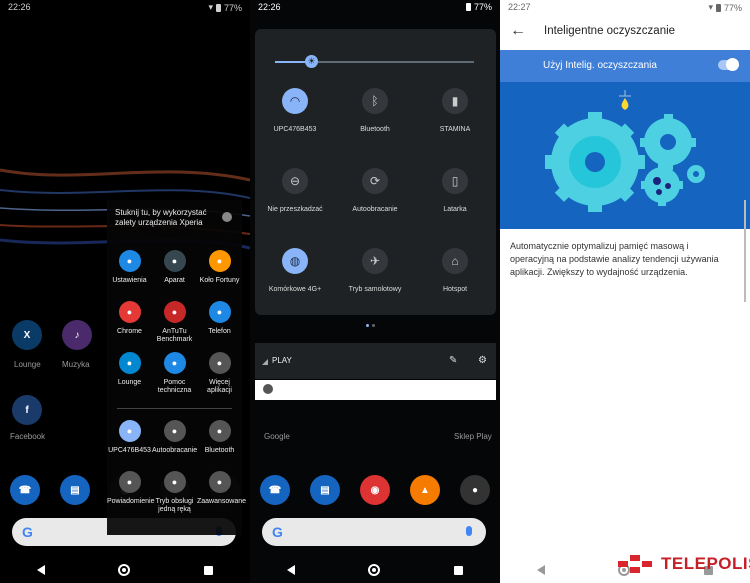  What do you see at coordinates (482, 360) in the screenshot?
I see `settings-gear-icon: ⚙` at bounding box center [482, 360].